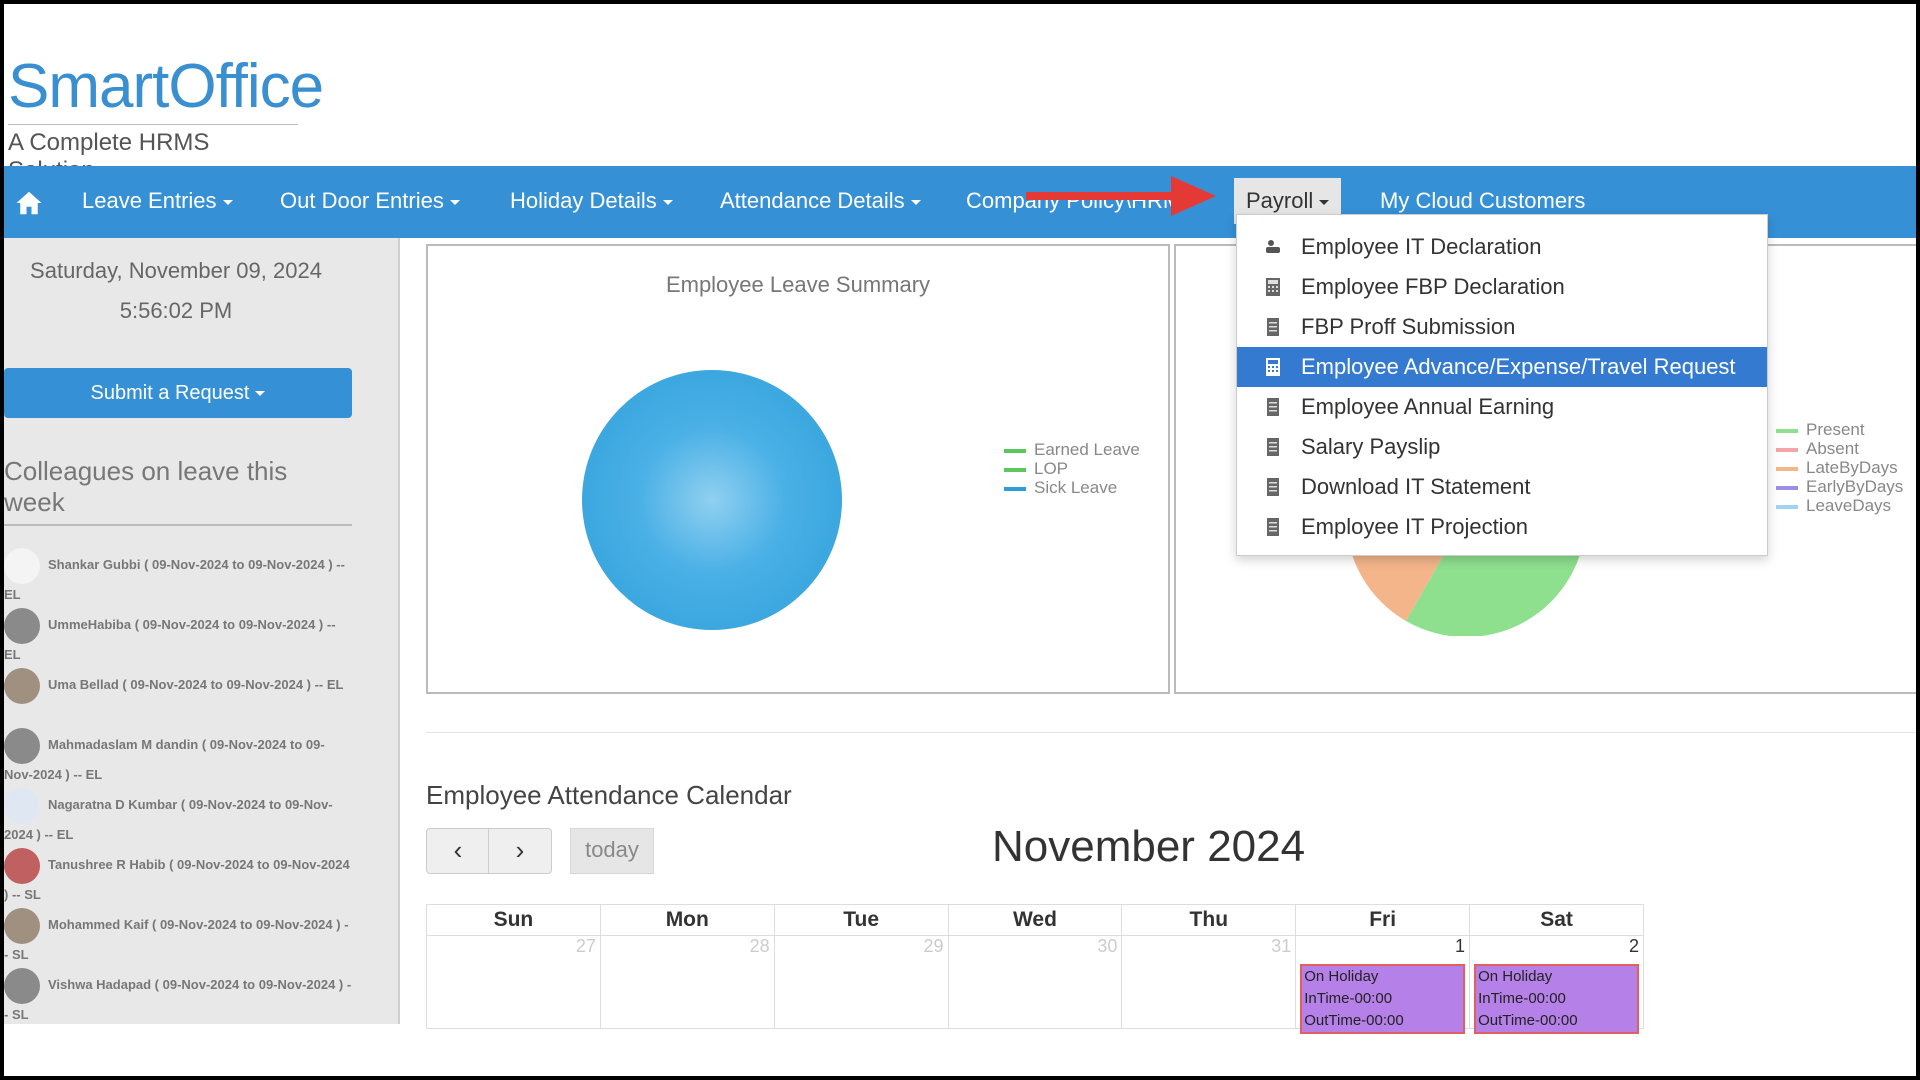 The image size is (1920, 1080). What do you see at coordinates (1107, 946) in the screenshot?
I see `day-number: 30` at bounding box center [1107, 946].